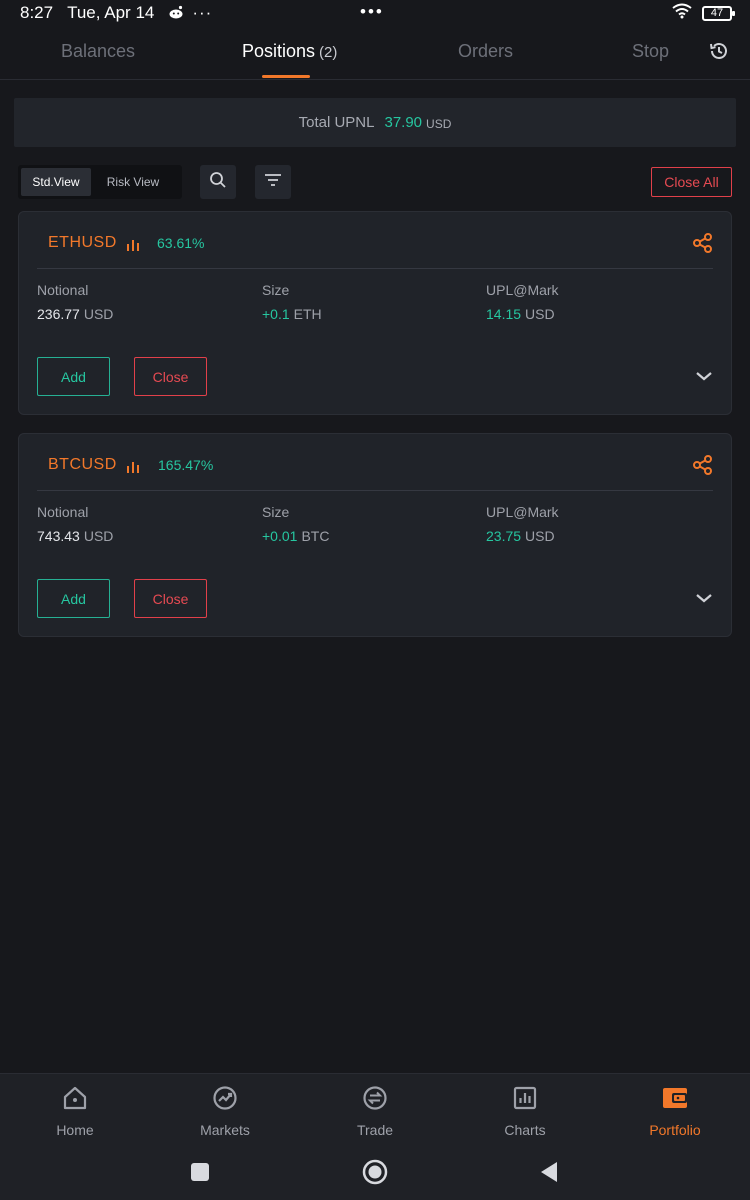 This screenshot has height=1200, width=750. What do you see at coordinates (375, 1098) in the screenshot?
I see `trade-icon` at bounding box center [375, 1098].